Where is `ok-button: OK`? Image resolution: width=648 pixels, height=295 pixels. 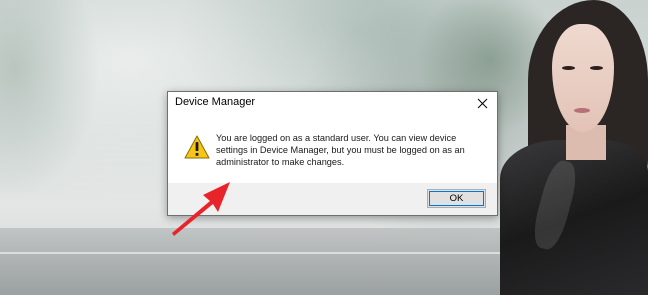
ok-button: OK is located at coordinates (456, 198).